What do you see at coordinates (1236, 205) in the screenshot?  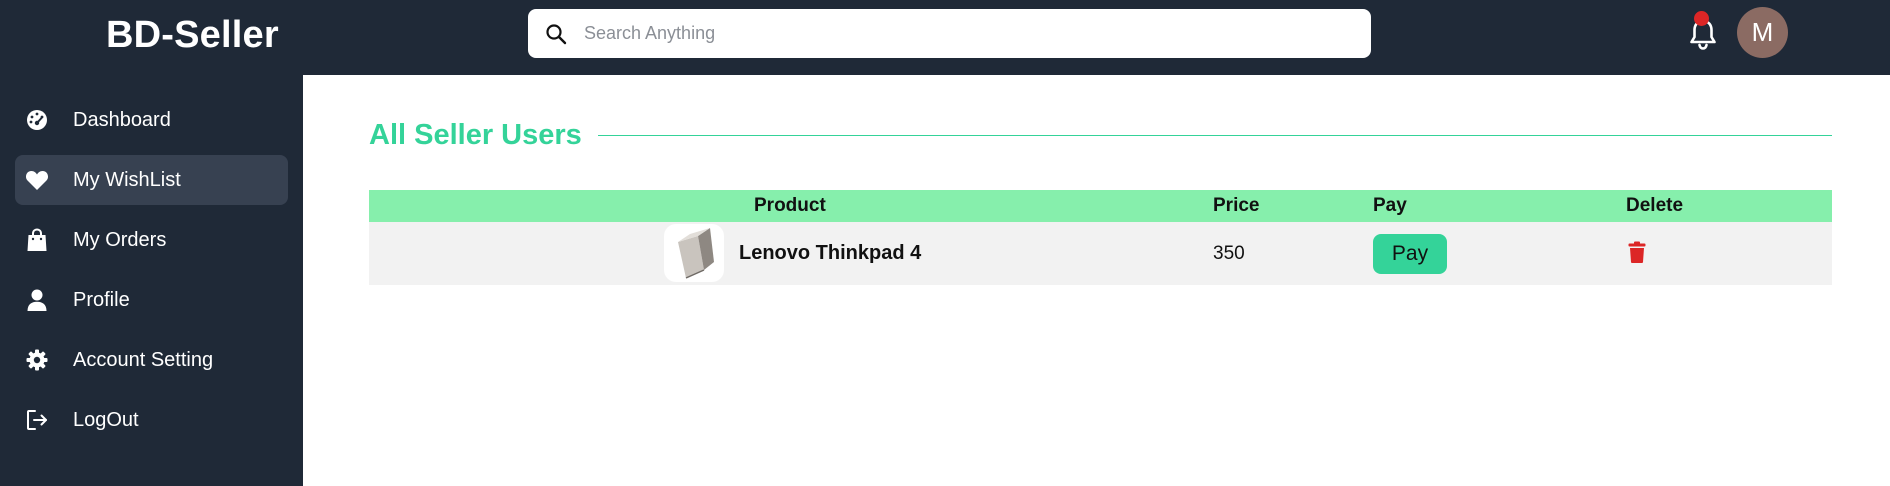 I see `column-header-price: Price` at bounding box center [1236, 205].